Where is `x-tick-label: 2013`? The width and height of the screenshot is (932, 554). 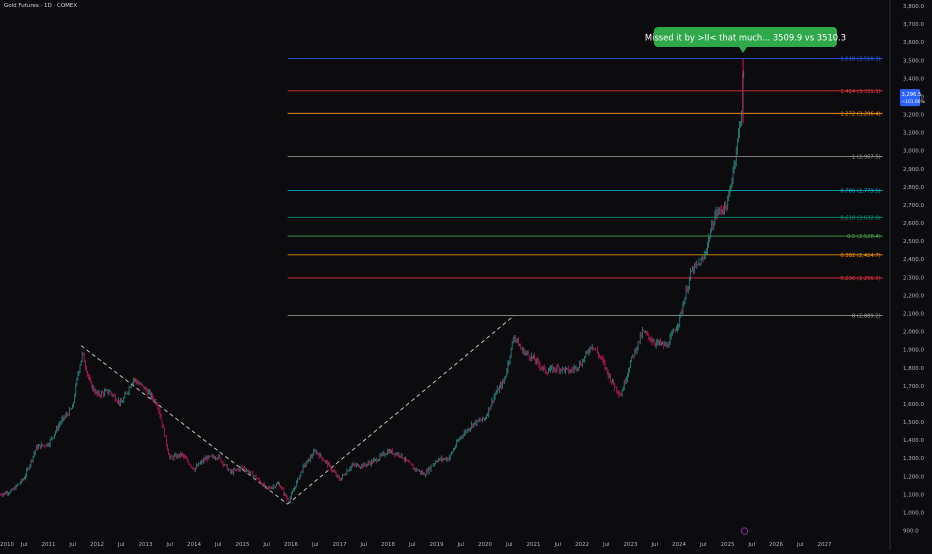 x-tick-label: 2013 is located at coordinates (146, 545).